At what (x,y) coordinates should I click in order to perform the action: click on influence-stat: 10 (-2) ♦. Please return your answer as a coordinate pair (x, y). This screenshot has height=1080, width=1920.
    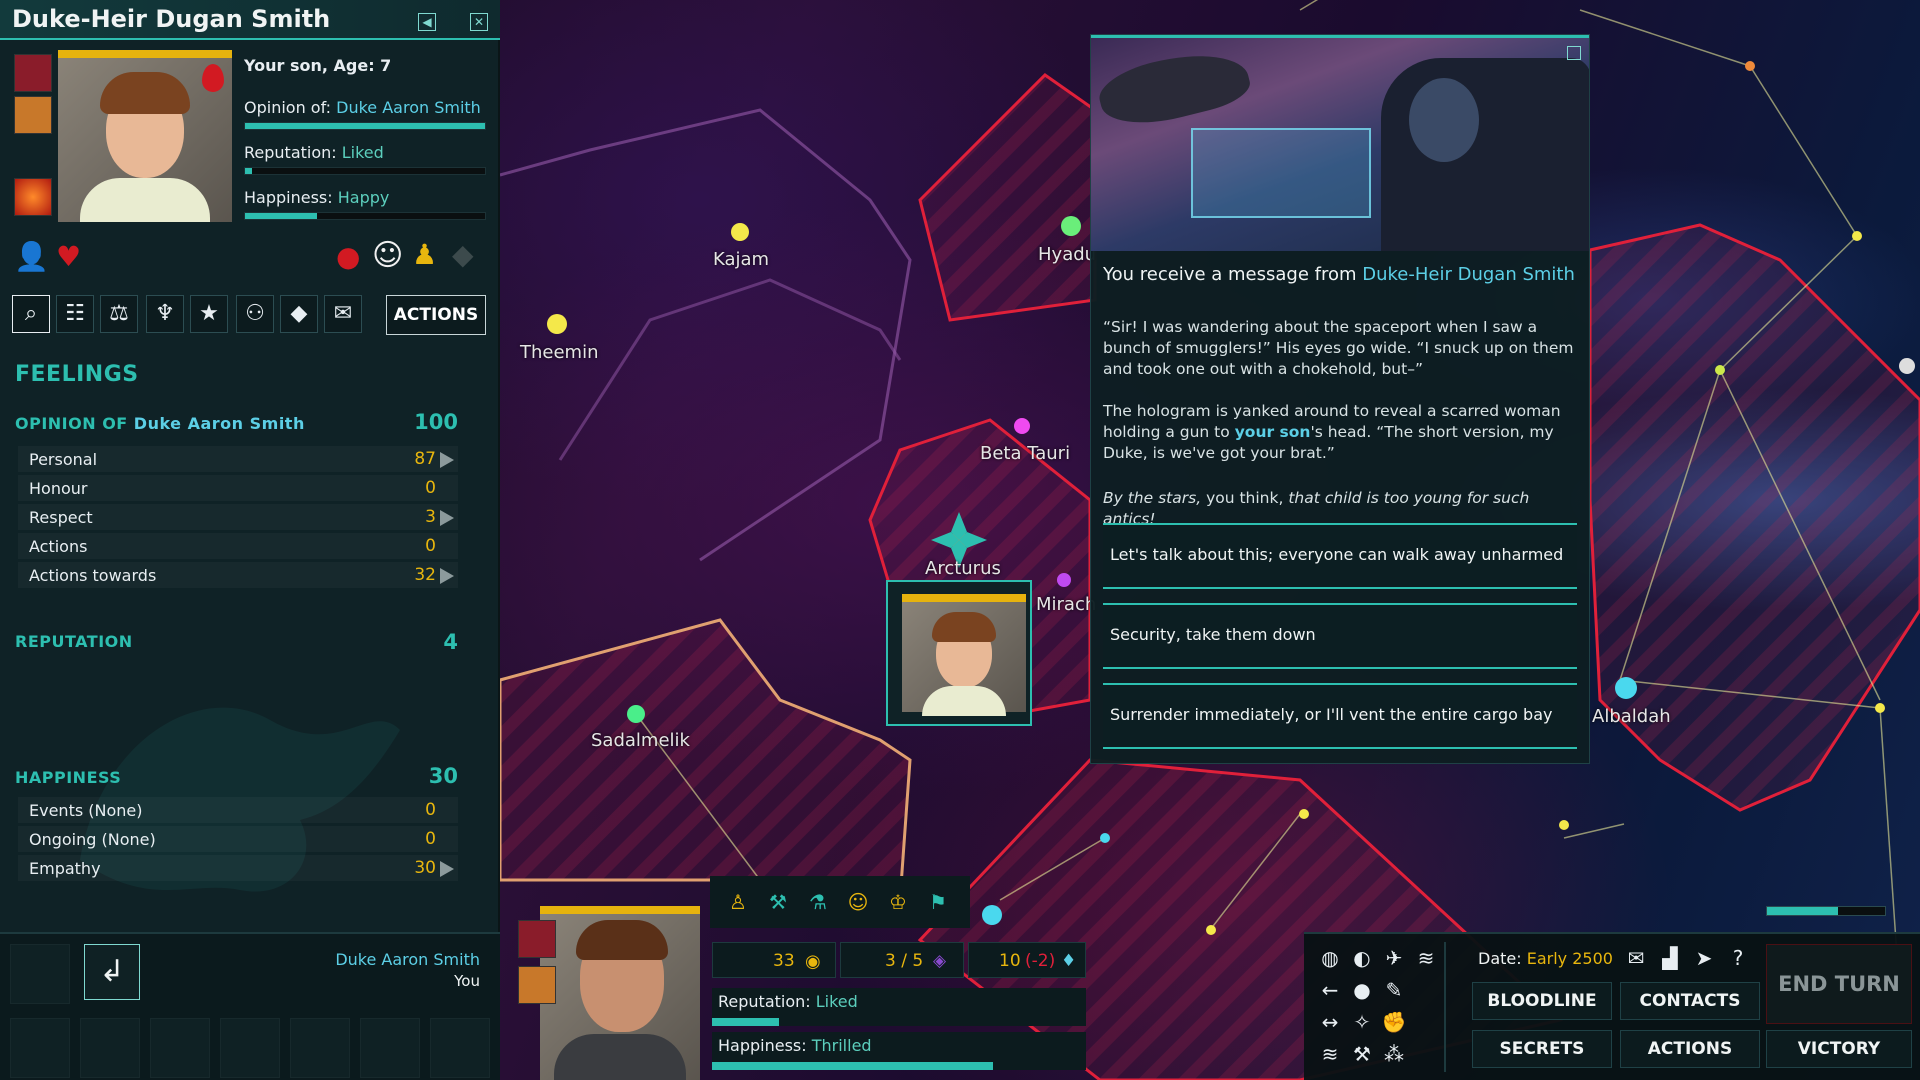
    Looking at the image, I should click on (1027, 960).